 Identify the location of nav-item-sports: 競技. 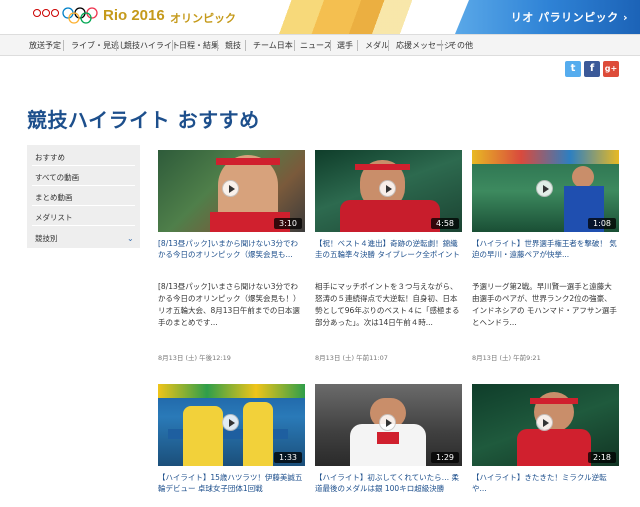
(233, 45).